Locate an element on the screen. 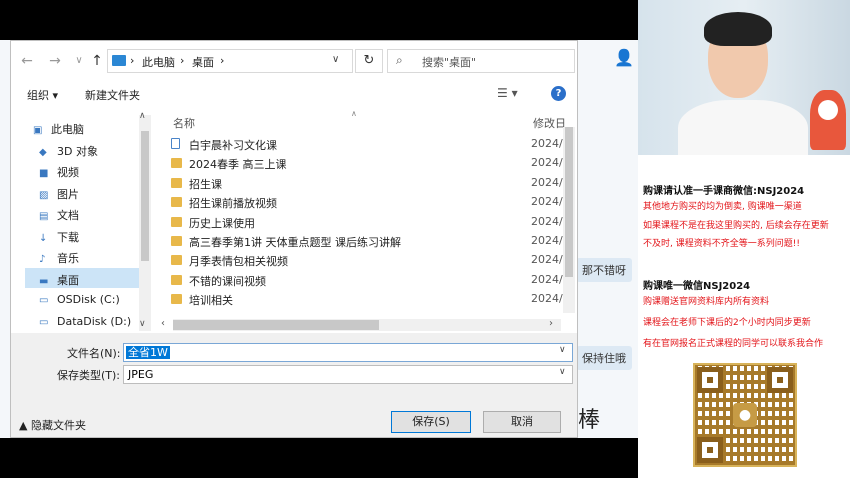 The width and height of the screenshot is (850, 478). promo-line: 不及时, 课程资料不齐全等一系列问题!! is located at coordinates (721, 244).